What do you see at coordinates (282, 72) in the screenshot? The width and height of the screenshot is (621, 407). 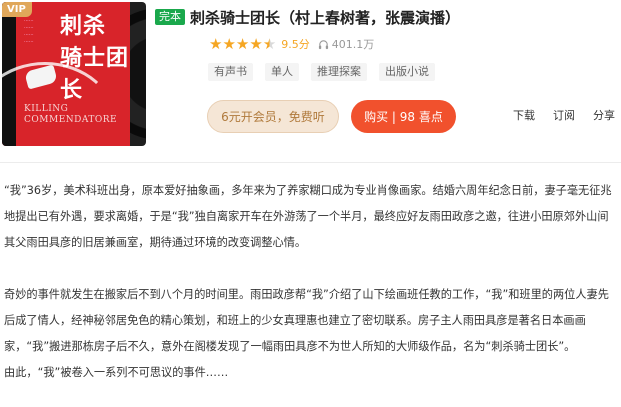 I see `tag-item: 单人` at bounding box center [282, 72].